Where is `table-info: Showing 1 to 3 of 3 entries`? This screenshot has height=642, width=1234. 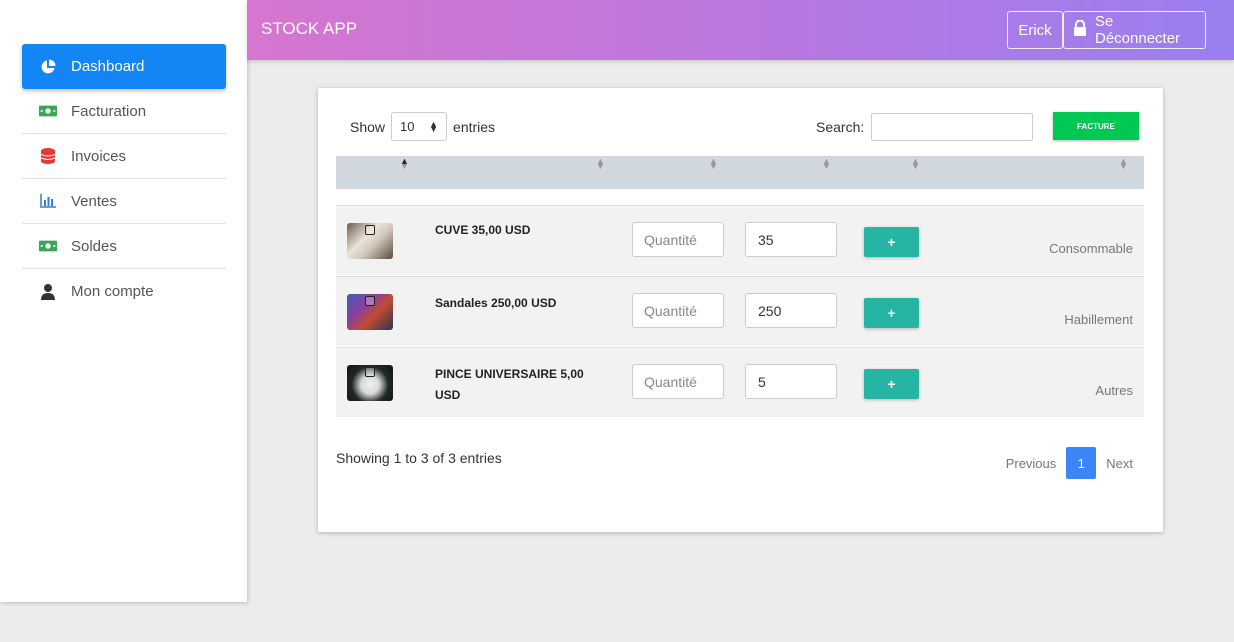 table-info: Showing 1 to 3 of 3 entries is located at coordinates (419, 458).